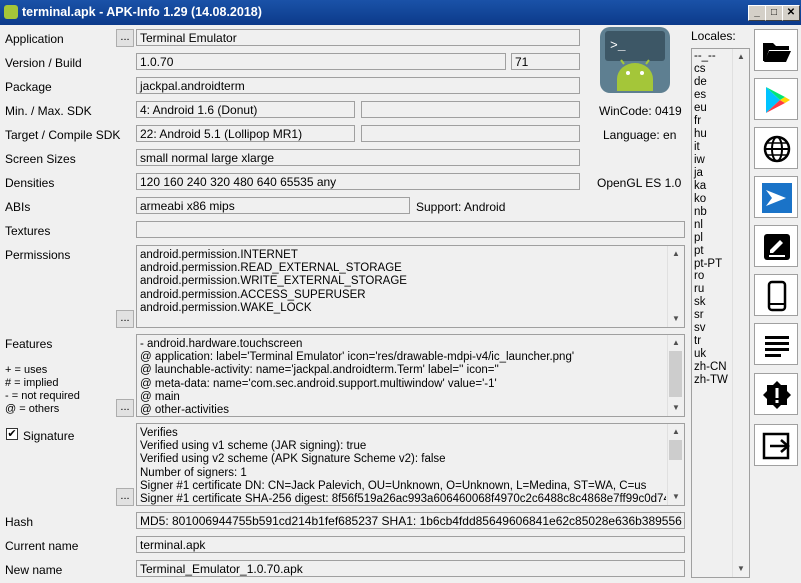 Image resolution: width=801 pixels, height=583 pixels. Describe the element at coordinates (697, 146) in the screenshot. I see `locale-item: it` at that location.